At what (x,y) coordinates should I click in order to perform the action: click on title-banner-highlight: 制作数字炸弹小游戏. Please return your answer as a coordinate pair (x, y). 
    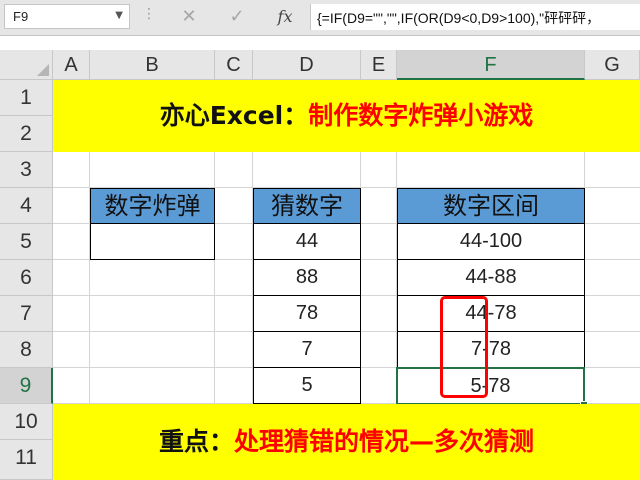
    Looking at the image, I should click on (421, 115).